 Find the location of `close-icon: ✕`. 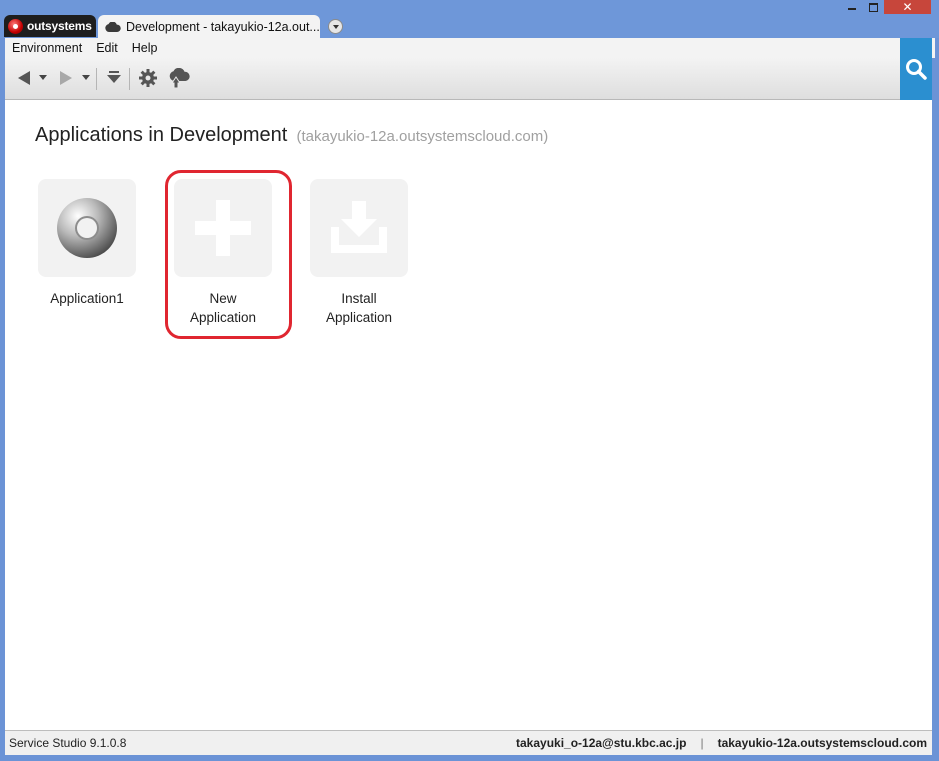

close-icon: ✕ is located at coordinates (907, 7).